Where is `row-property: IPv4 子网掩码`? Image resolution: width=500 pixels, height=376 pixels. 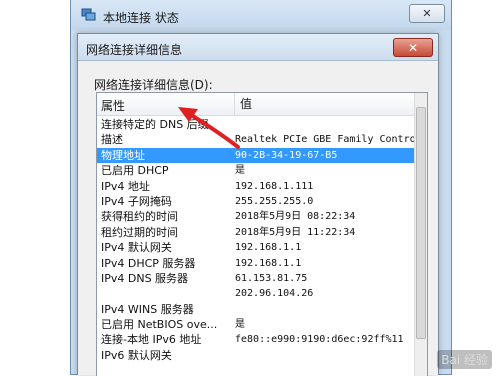 row-property: IPv4 子网掩码 is located at coordinates (136, 201).